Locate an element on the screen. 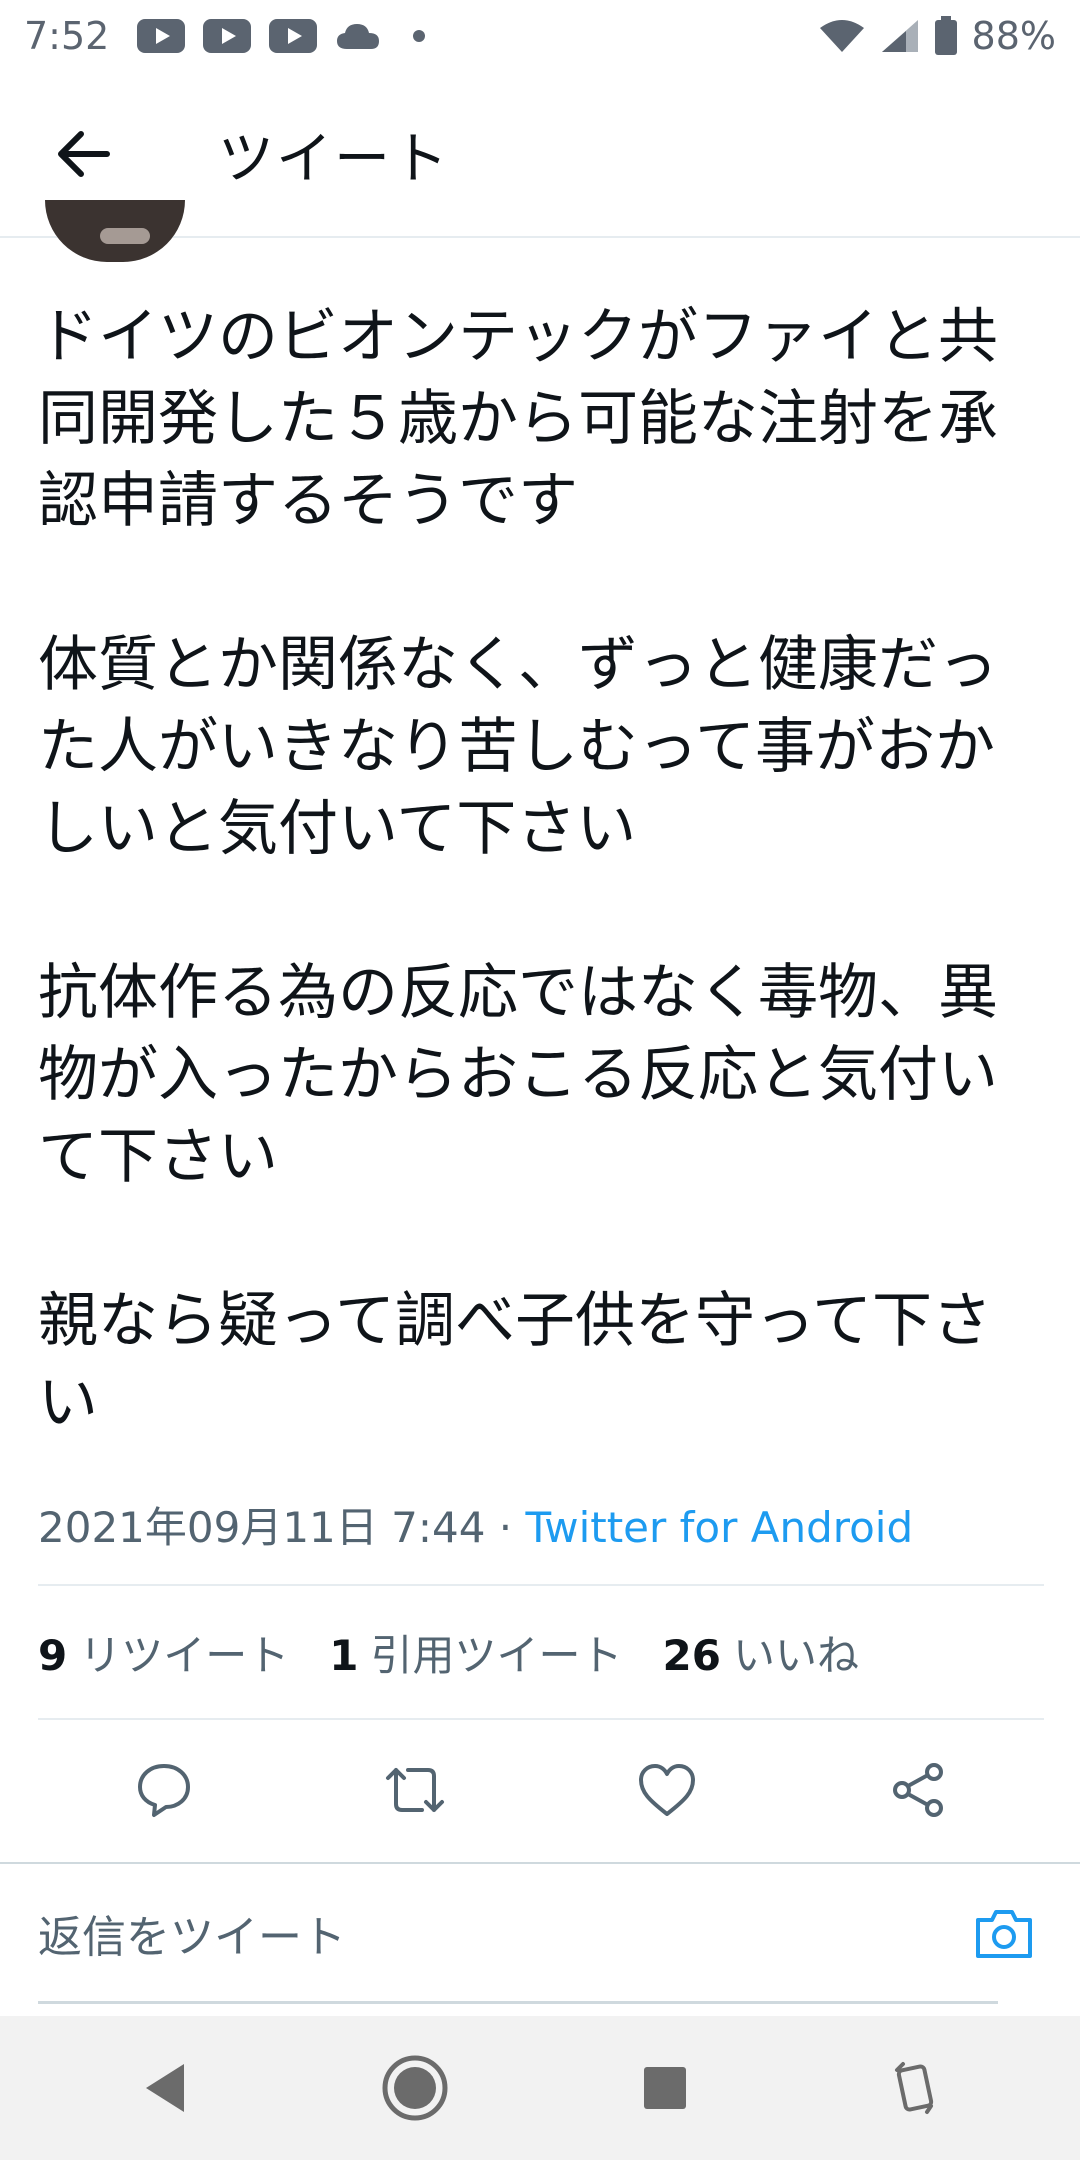  retweet-button is located at coordinates (415, 1790).